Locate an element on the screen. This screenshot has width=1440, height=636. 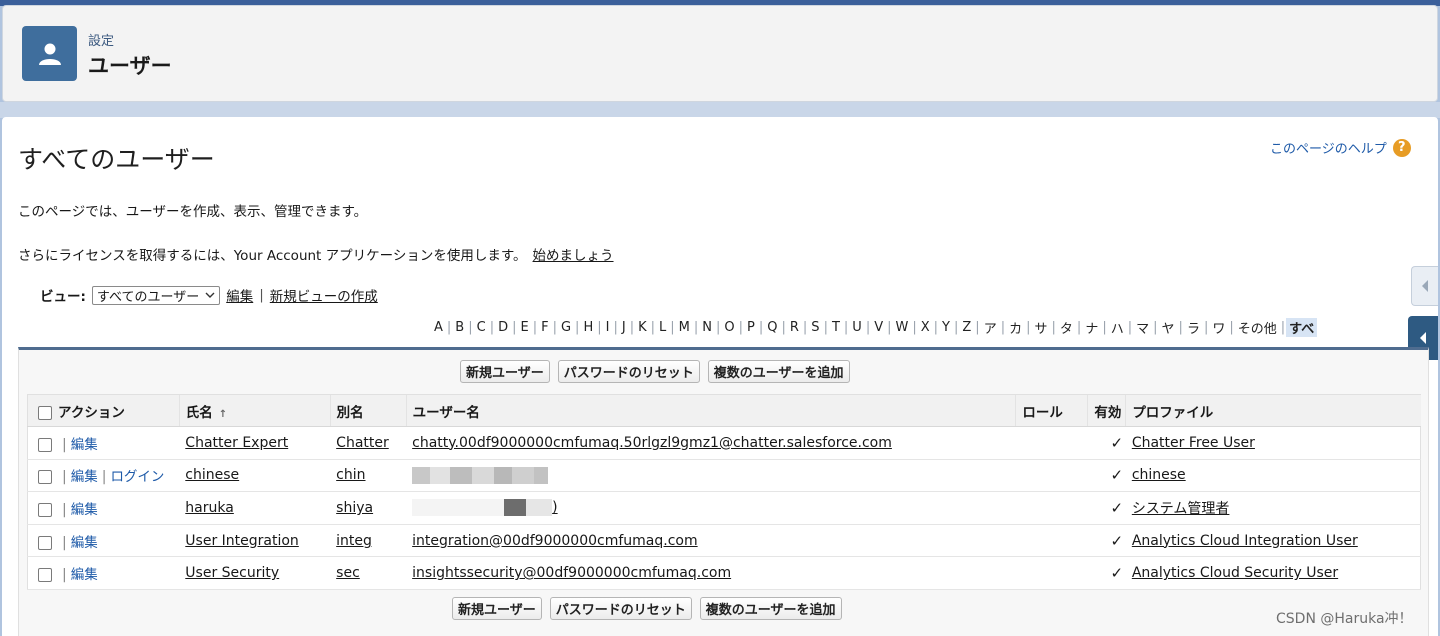
alias-link: integ is located at coordinates (354, 541).